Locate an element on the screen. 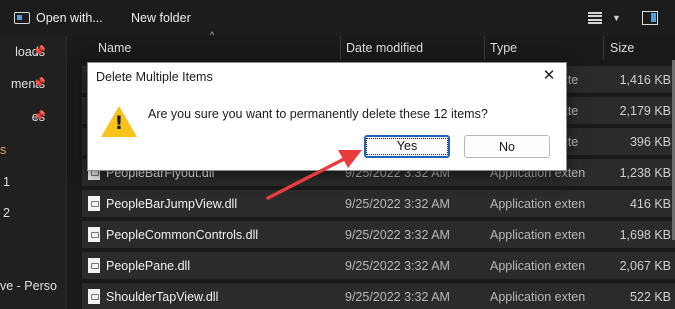  nav-item-folder-s: s is located at coordinates (5, 150).